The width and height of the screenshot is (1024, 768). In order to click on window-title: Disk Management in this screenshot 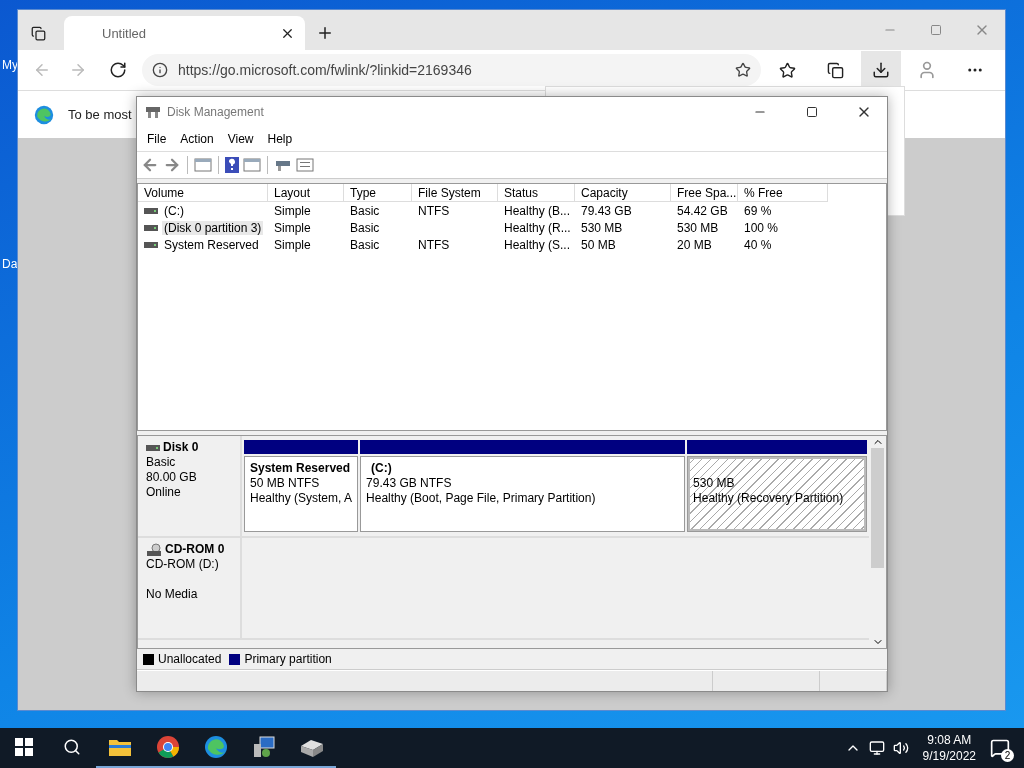, I will do `click(216, 112)`.